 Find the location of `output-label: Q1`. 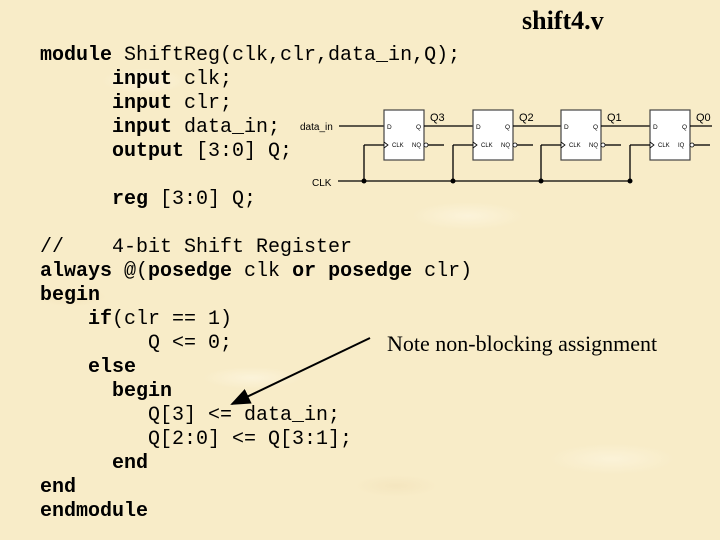

output-label: Q1 is located at coordinates (614, 118).